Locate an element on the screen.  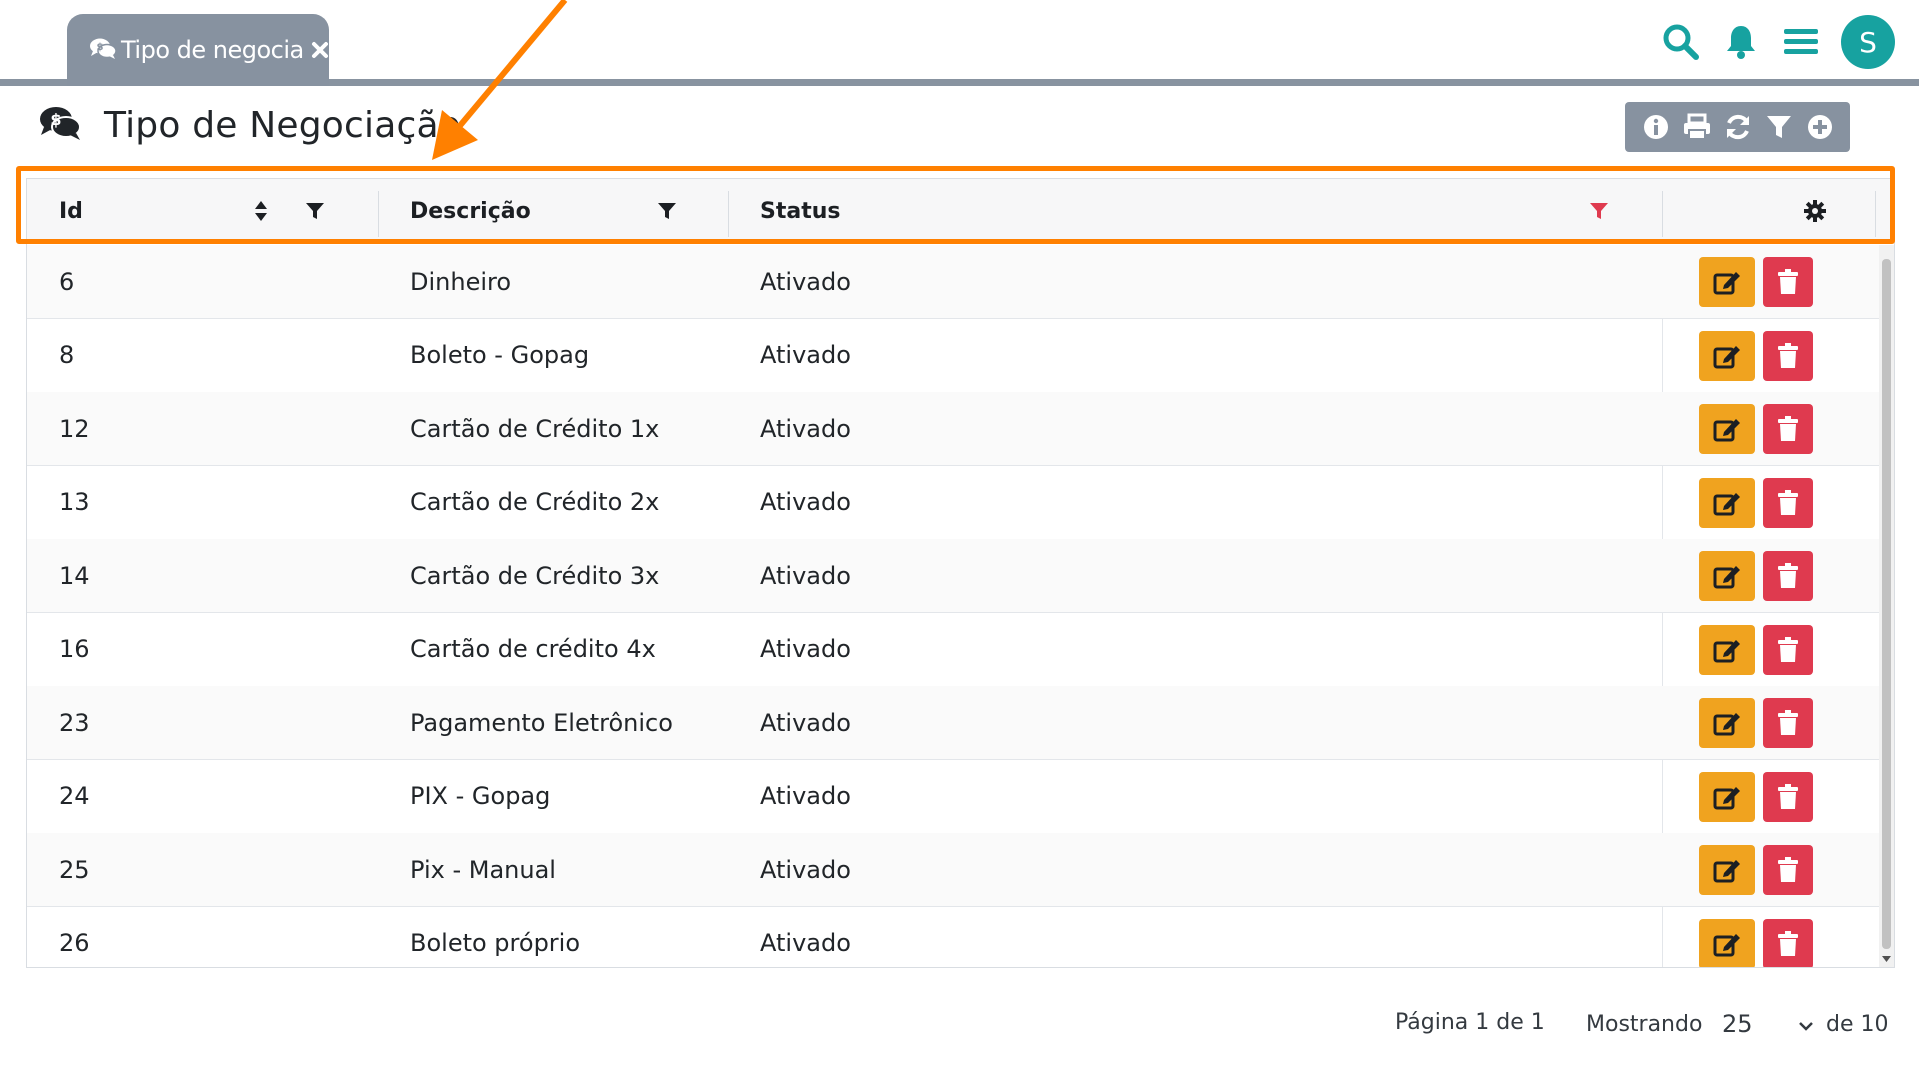
scroll-thumb is located at coordinates (1886, 604).